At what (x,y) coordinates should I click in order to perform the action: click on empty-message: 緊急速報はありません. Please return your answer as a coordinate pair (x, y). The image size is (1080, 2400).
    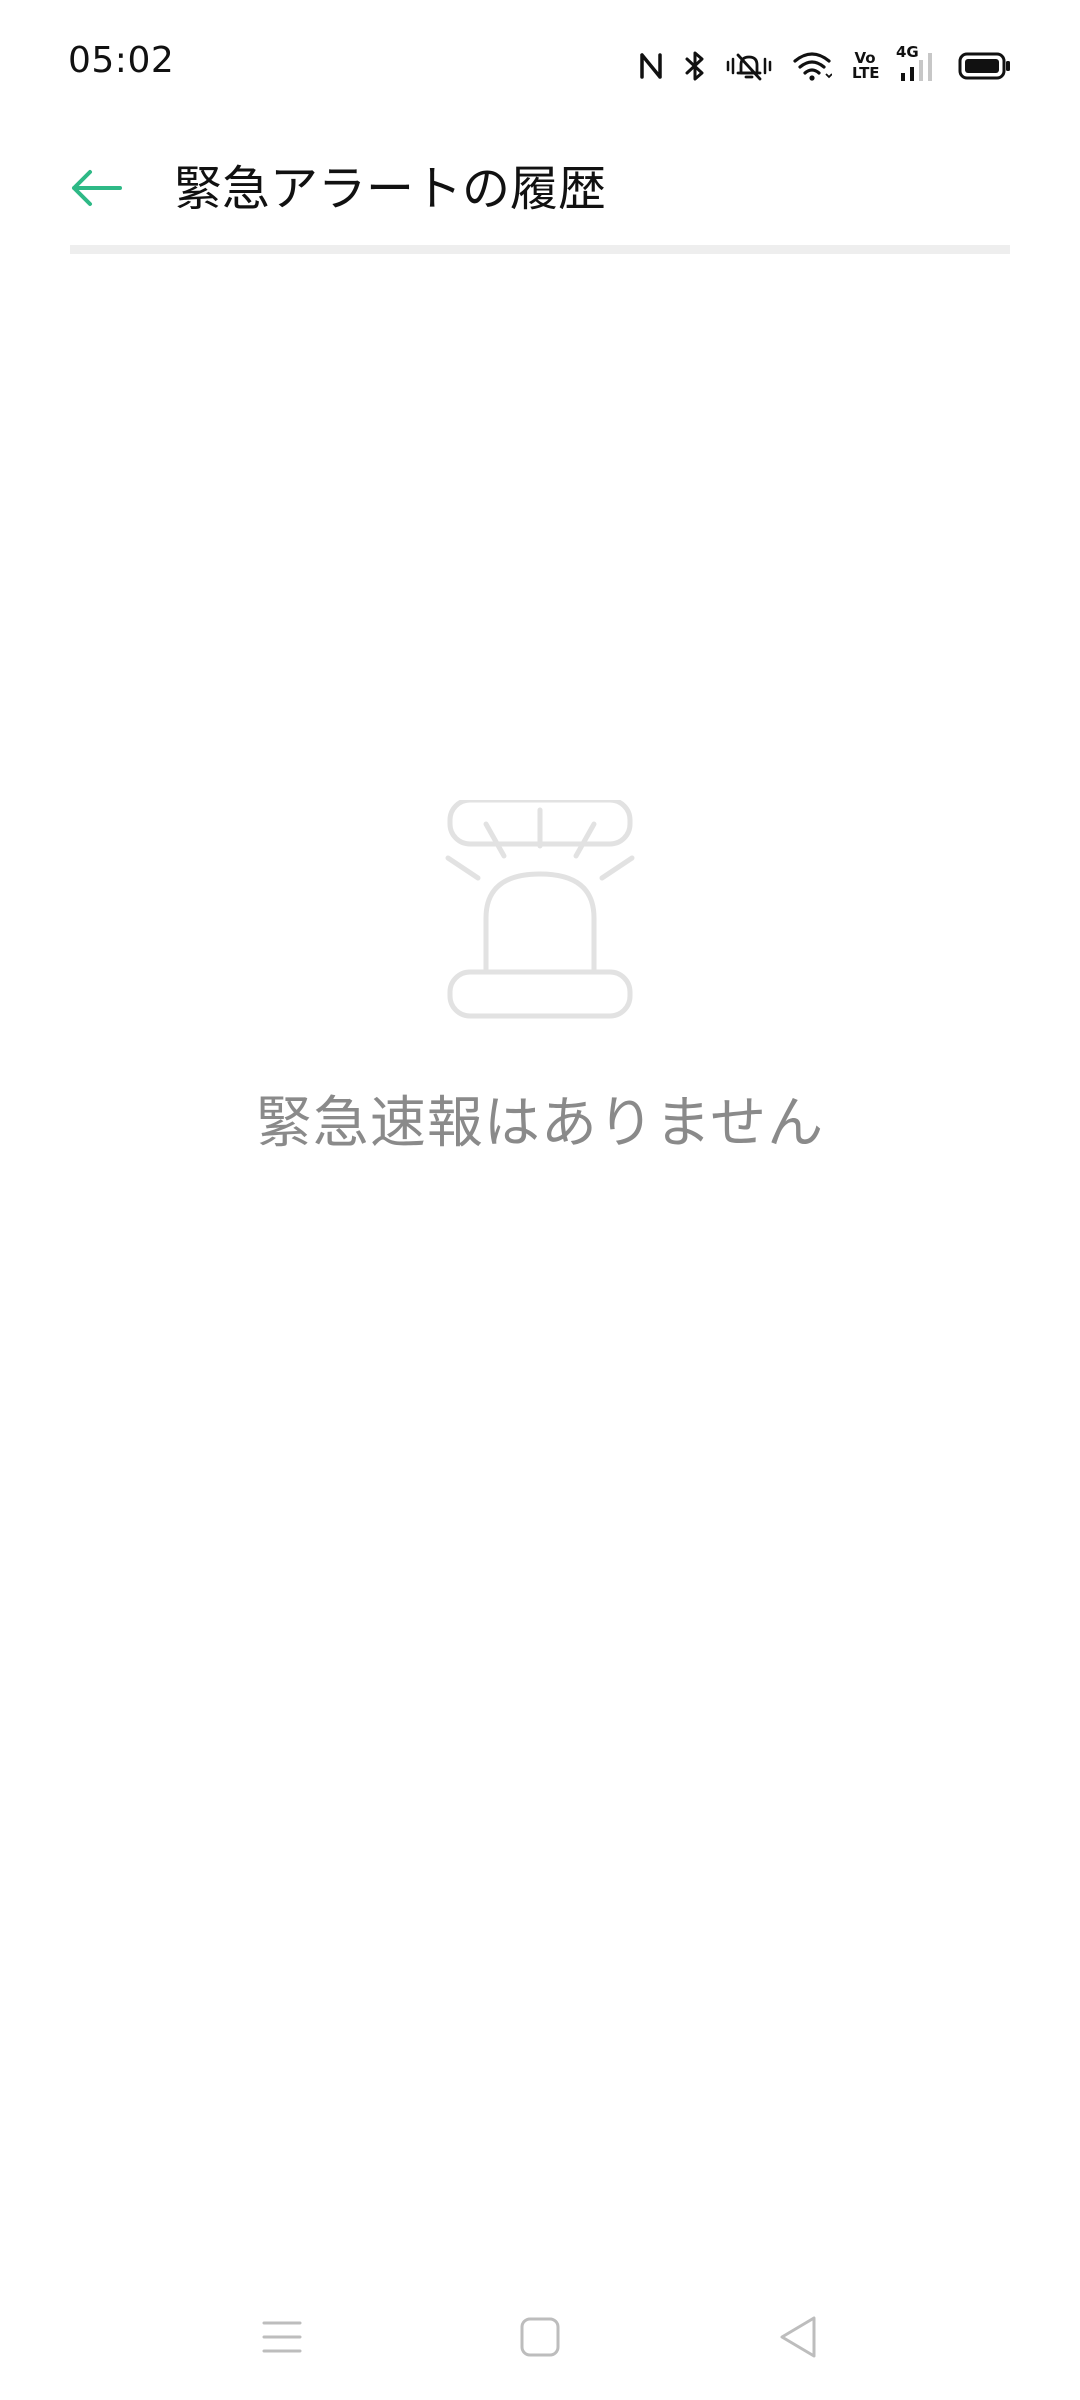
    Looking at the image, I should click on (540, 1123).